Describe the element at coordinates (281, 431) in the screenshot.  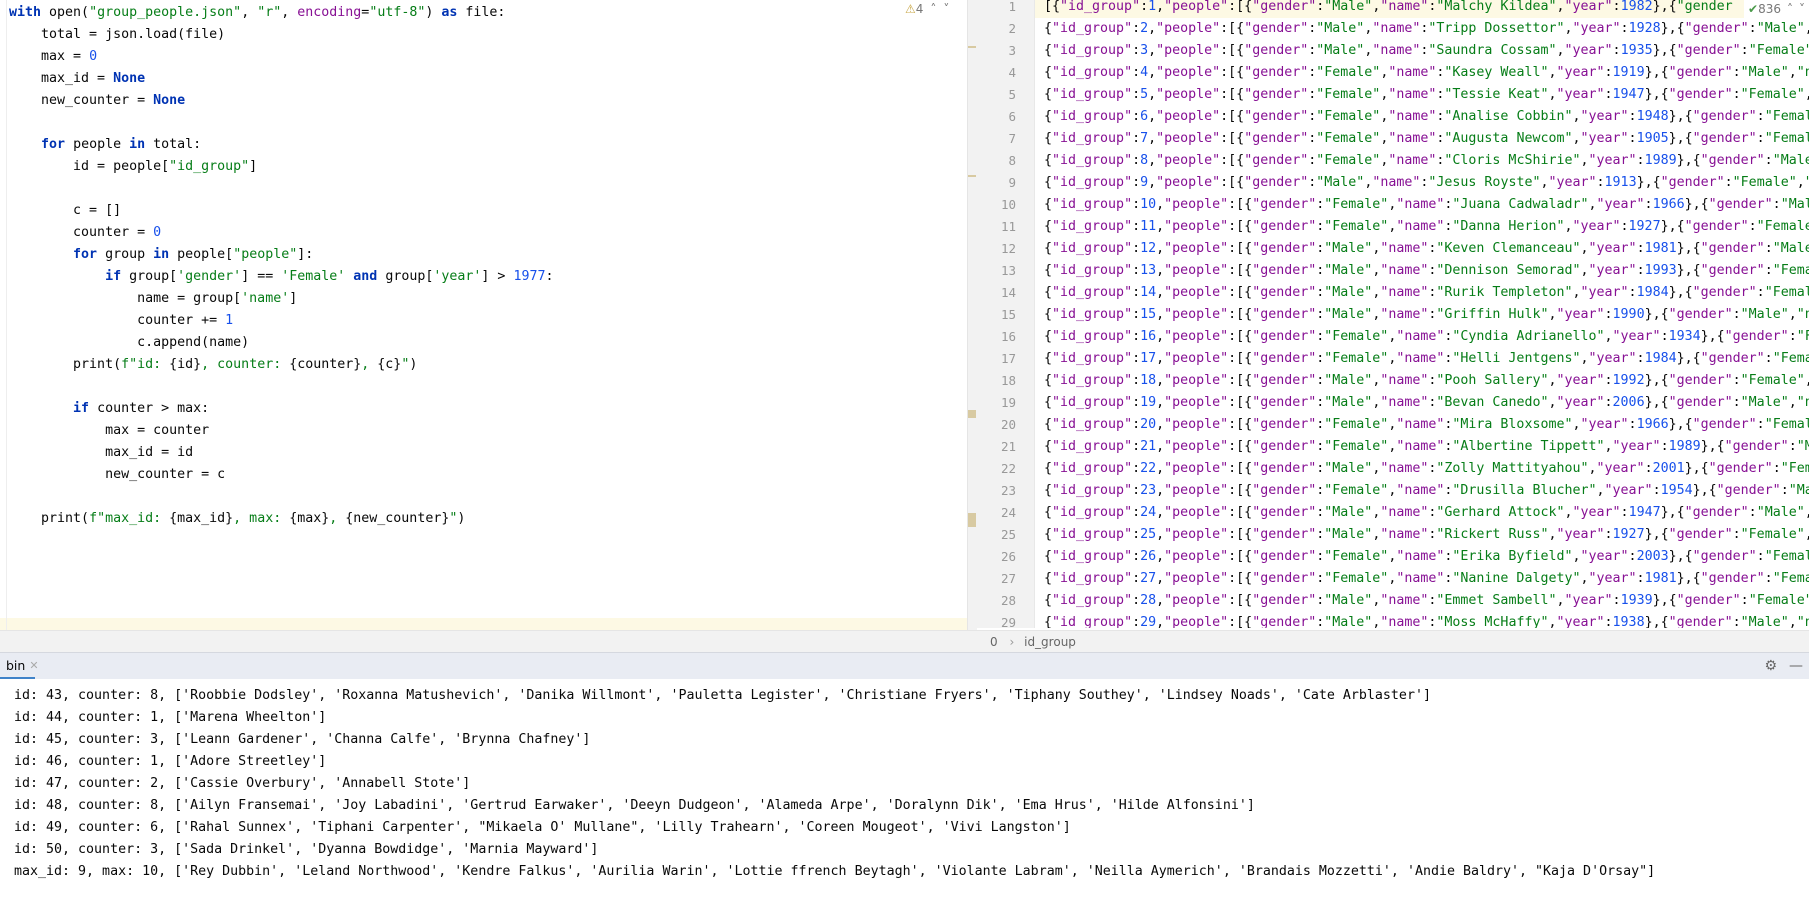
I see `code-line: max = counter` at that location.